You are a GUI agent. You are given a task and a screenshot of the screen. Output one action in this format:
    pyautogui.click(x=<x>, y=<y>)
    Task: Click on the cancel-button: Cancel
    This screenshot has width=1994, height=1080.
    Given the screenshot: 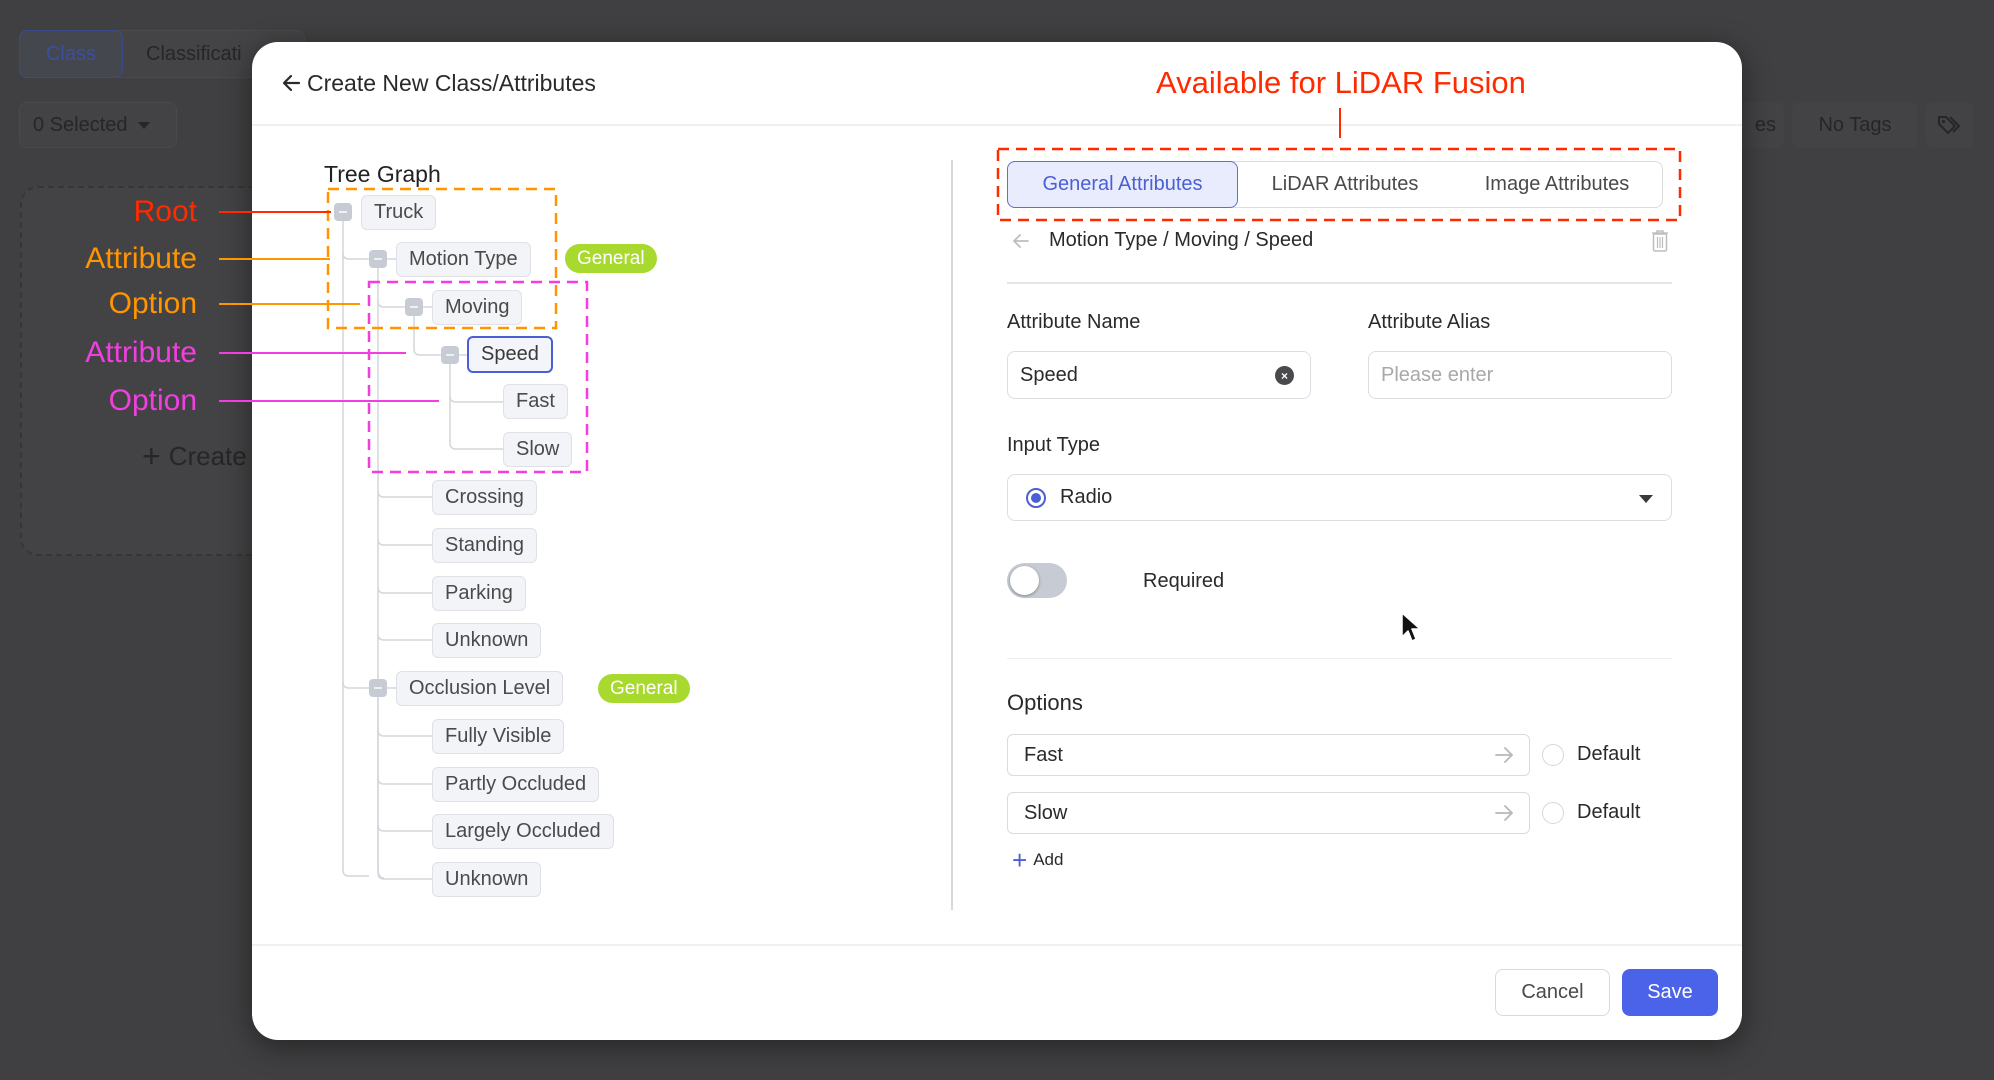 What is the action you would take?
    pyautogui.click(x=1552, y=992)
    